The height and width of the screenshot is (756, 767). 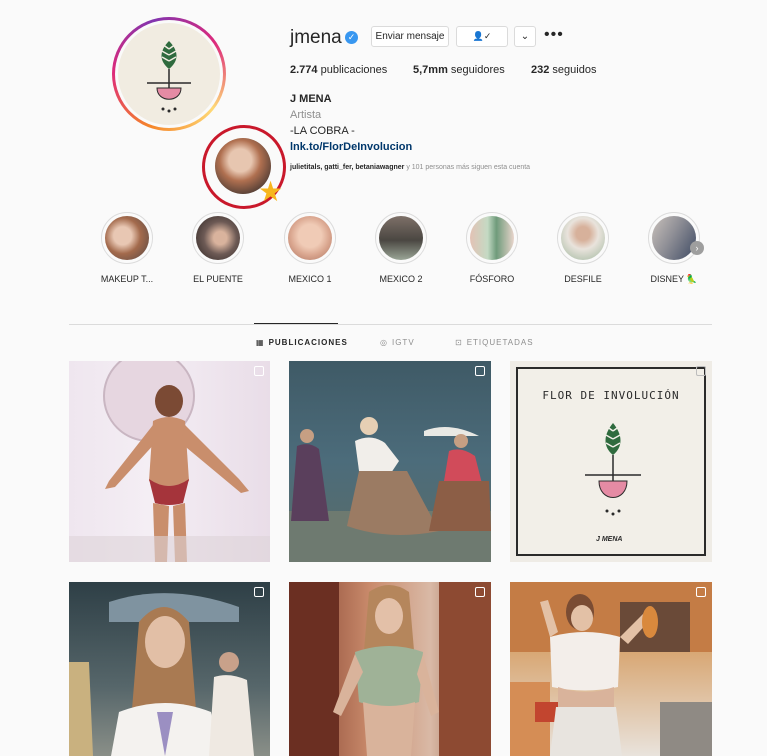 I want to click on followers-count: 5,7mm, so click(x=430, y=70).